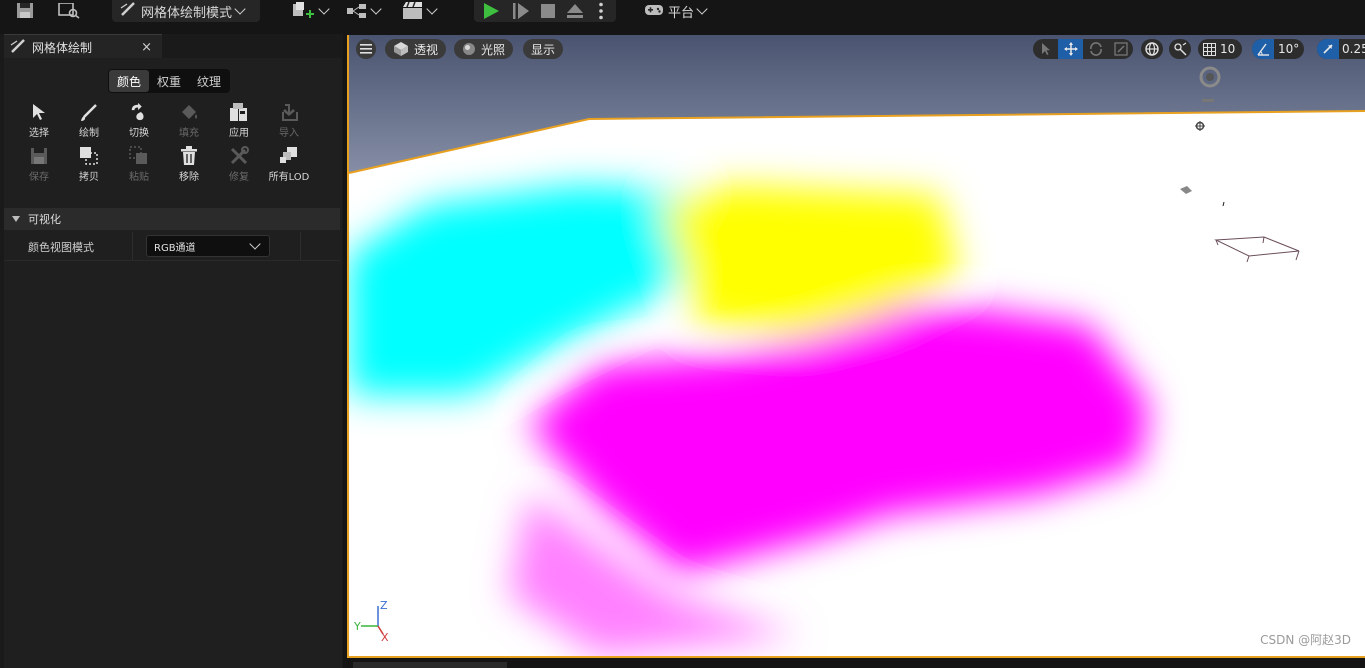 Image resolution: width=1365 pixels, height=668 pixels. I want to click on tool-grid: 选择 绘制 切换 填充 应用 导入 保存 拷贝 粘贴 移除 修复 所有LOD, so click(174, 152).